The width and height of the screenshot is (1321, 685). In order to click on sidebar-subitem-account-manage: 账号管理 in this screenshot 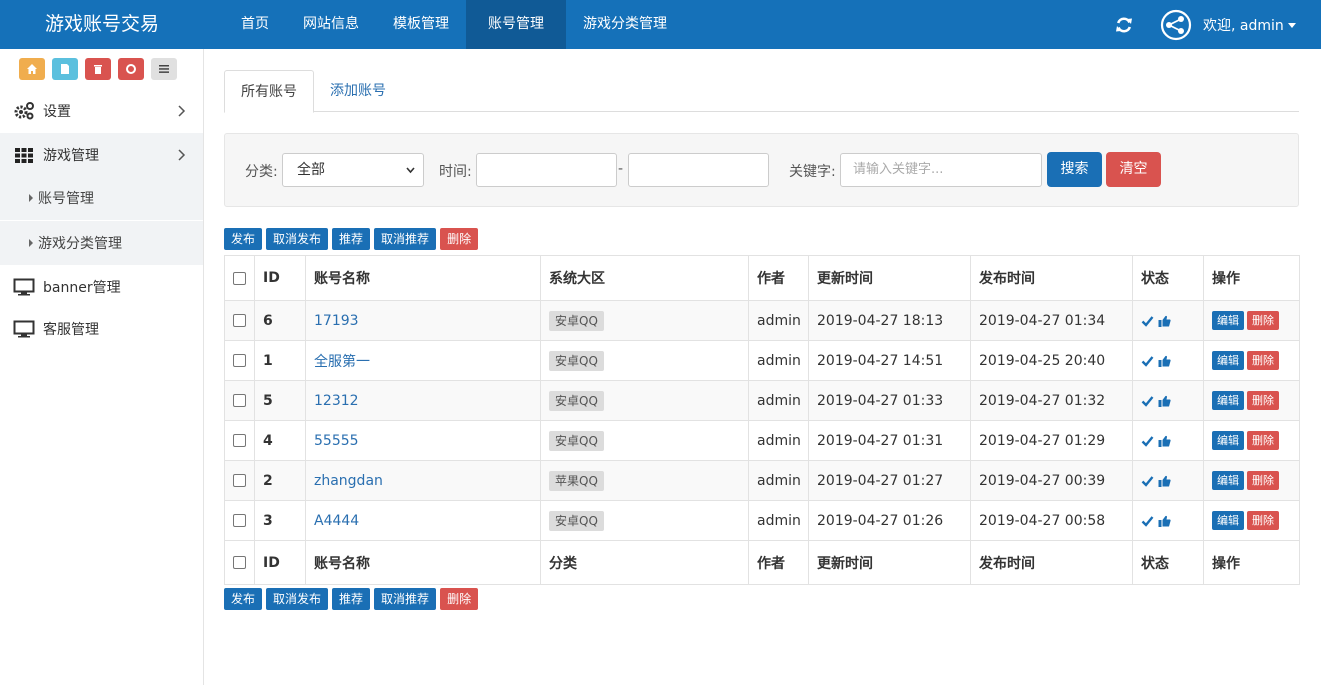, I will do `click(101, 198)`.